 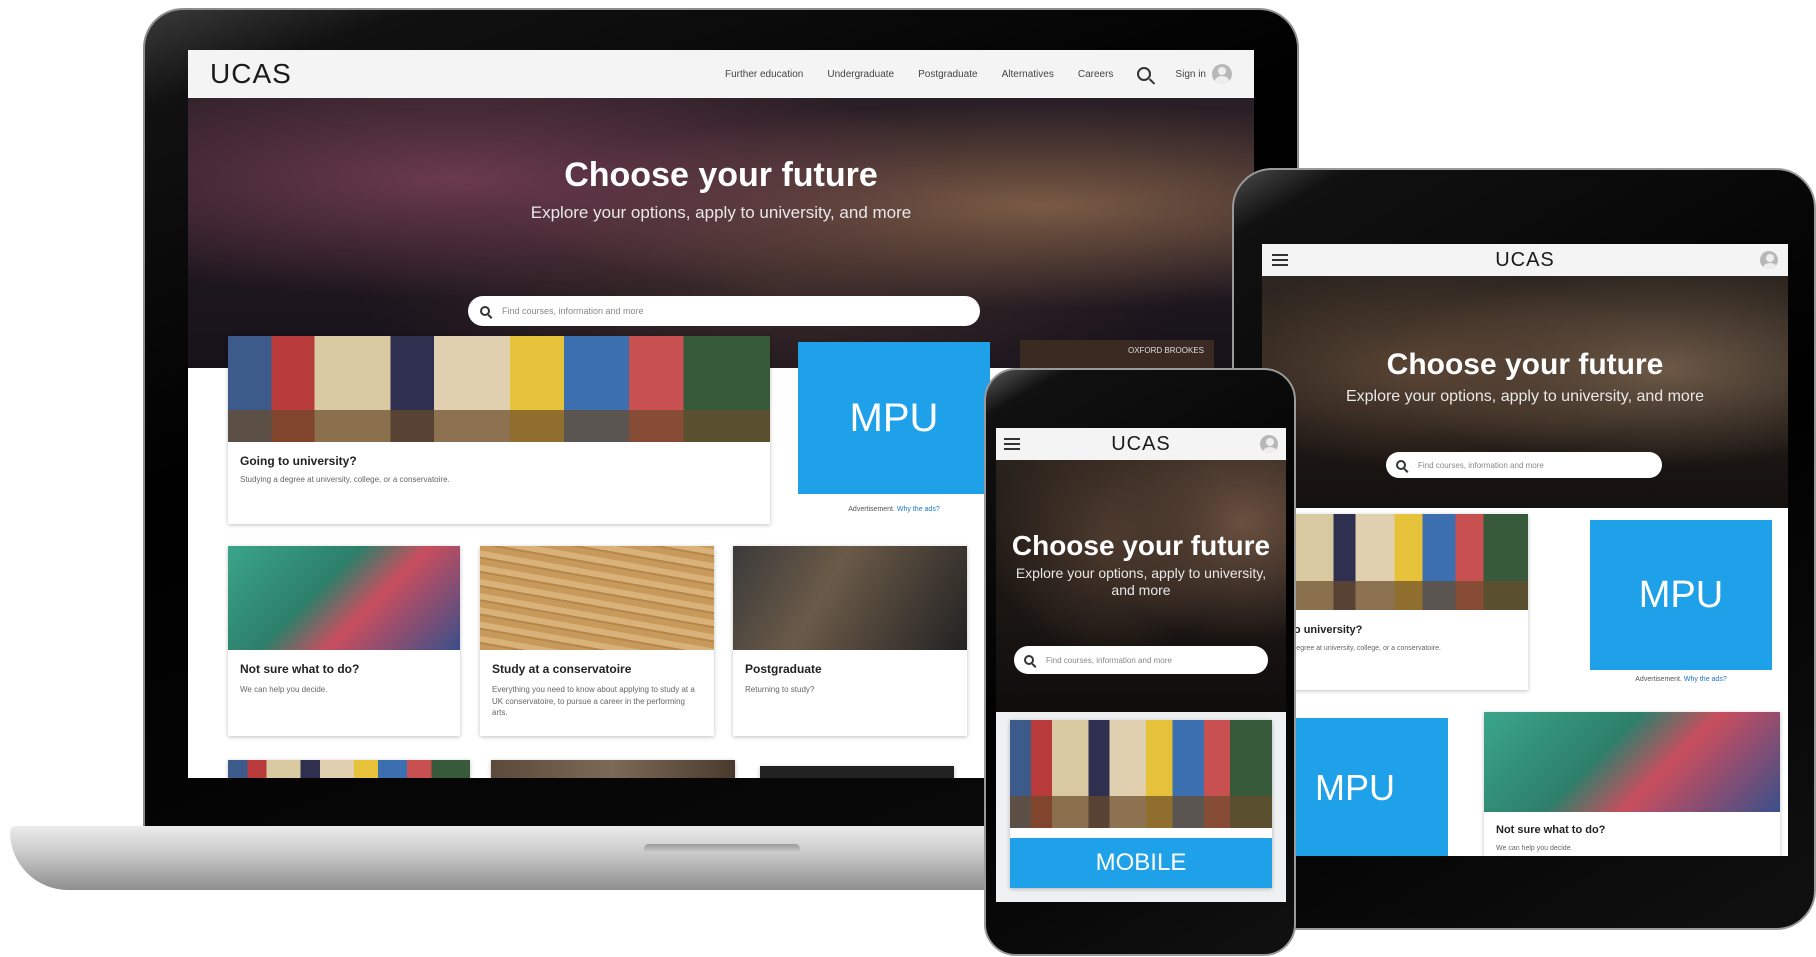 I want to click on laptop-notch, so click(x=722, y=848).